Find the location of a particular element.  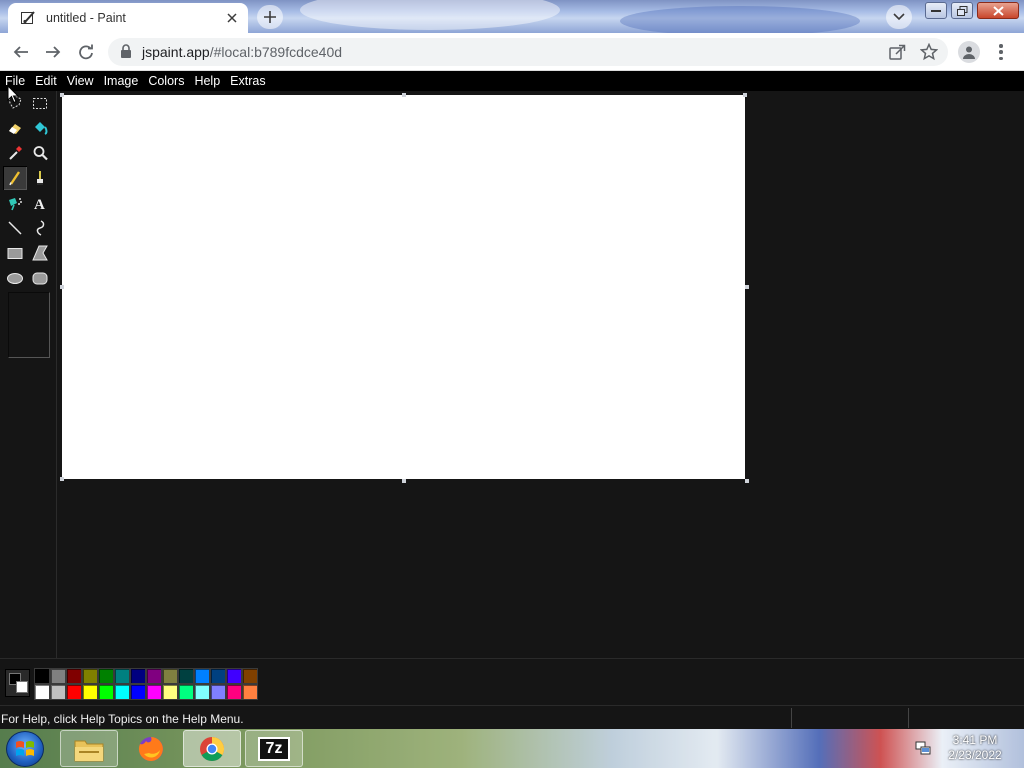

pick-color-tool is located at coordinates (15, 153).